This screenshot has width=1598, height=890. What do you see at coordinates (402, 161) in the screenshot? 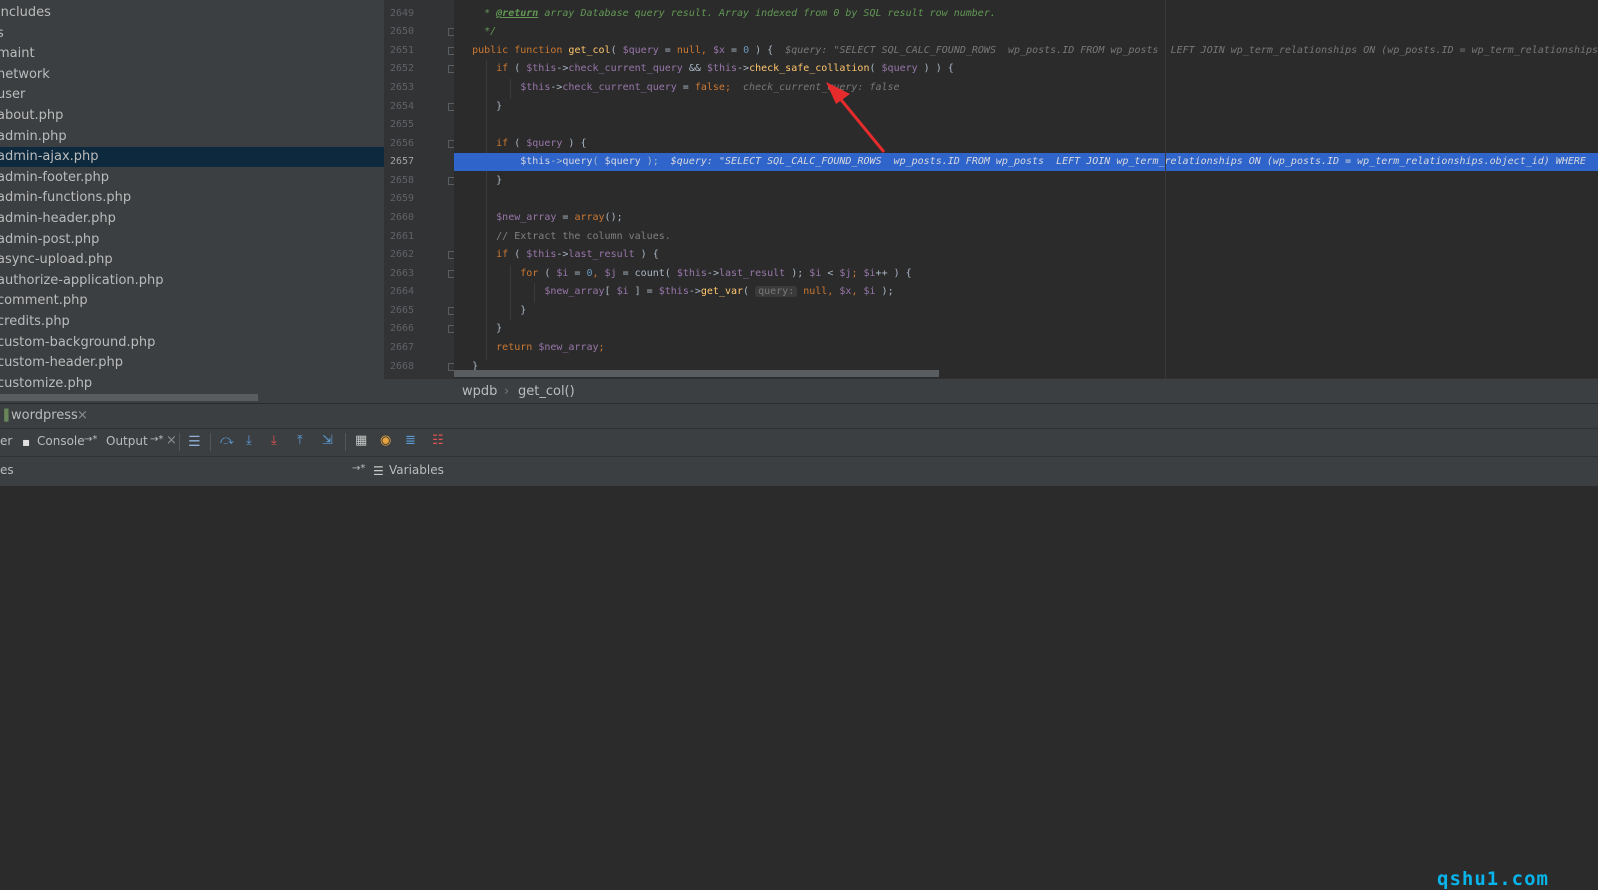
I see `line-number-current: 2657` at bounding box center [402, 161].